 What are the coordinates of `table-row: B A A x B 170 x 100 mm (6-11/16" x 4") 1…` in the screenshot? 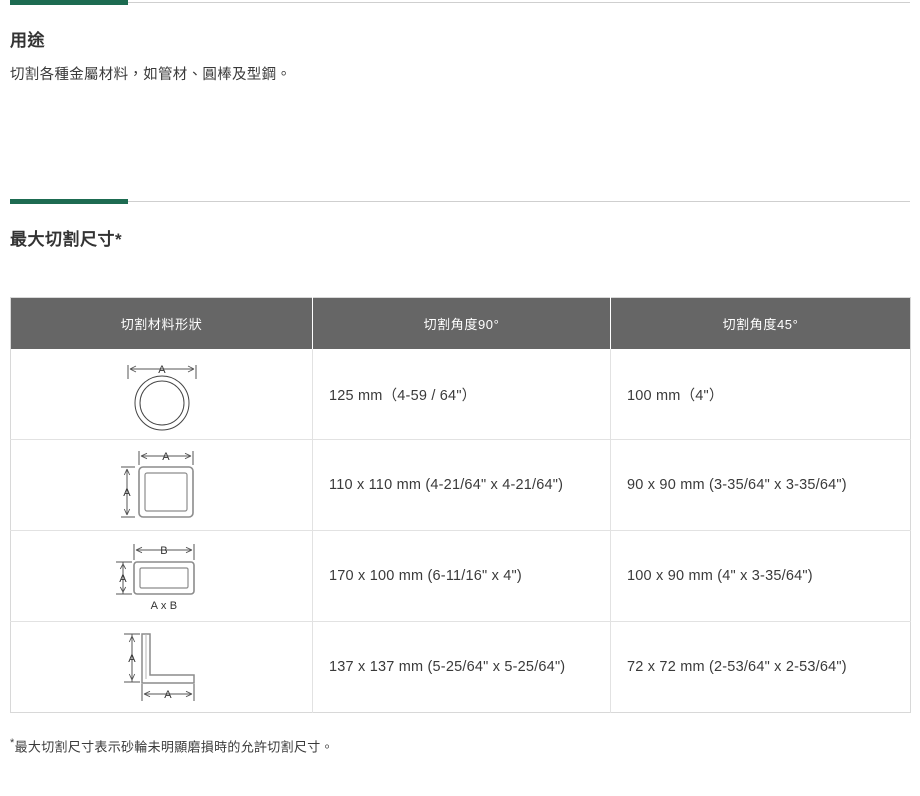 It's located at (460, 576).